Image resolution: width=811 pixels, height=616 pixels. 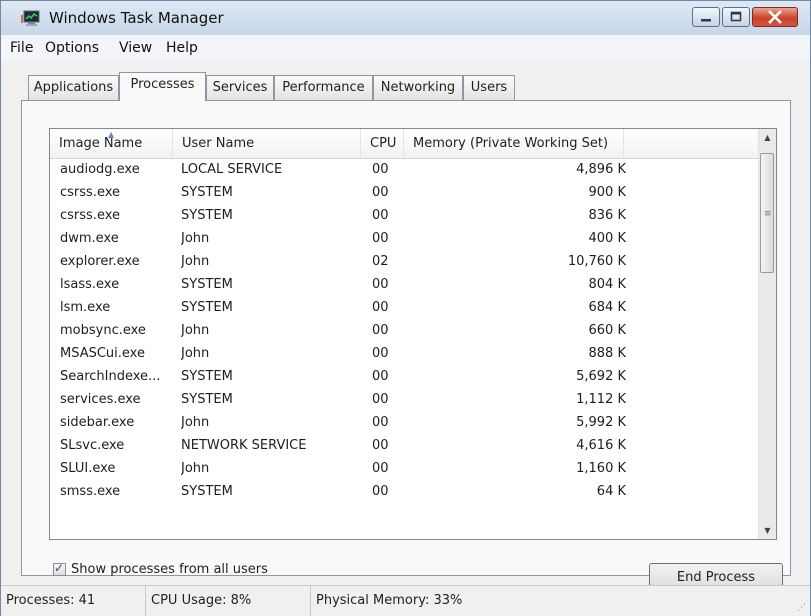 I want to click on memory-cell: 836 K, so click(x=607, y=215).